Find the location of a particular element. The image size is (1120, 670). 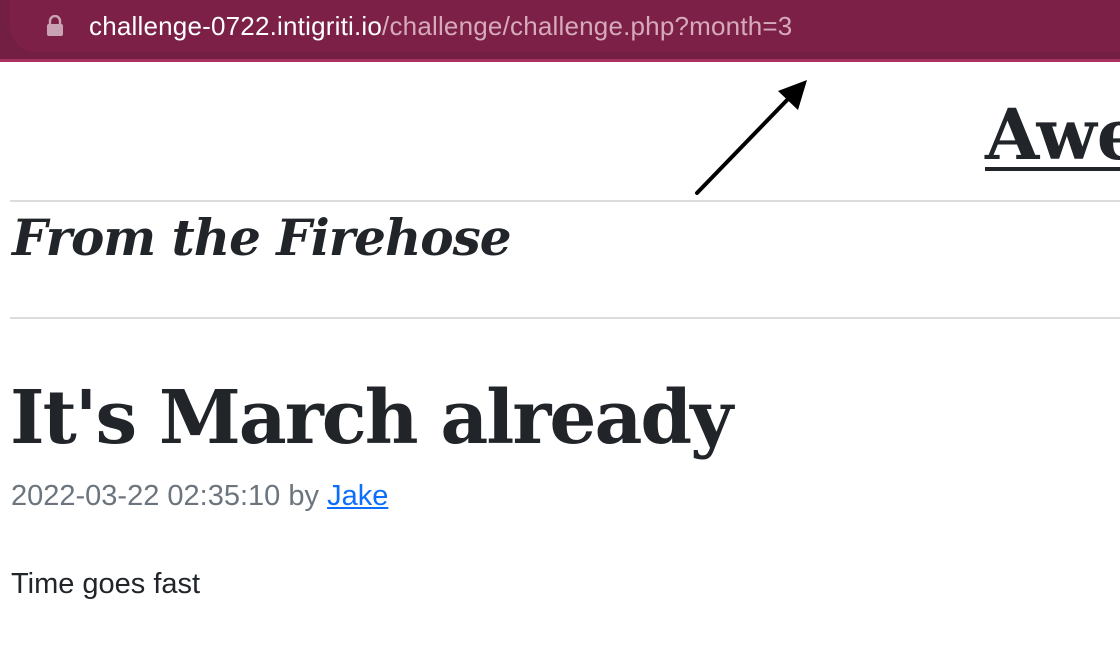

section-heading: From the Firehose is located at coordinates (262, 237).